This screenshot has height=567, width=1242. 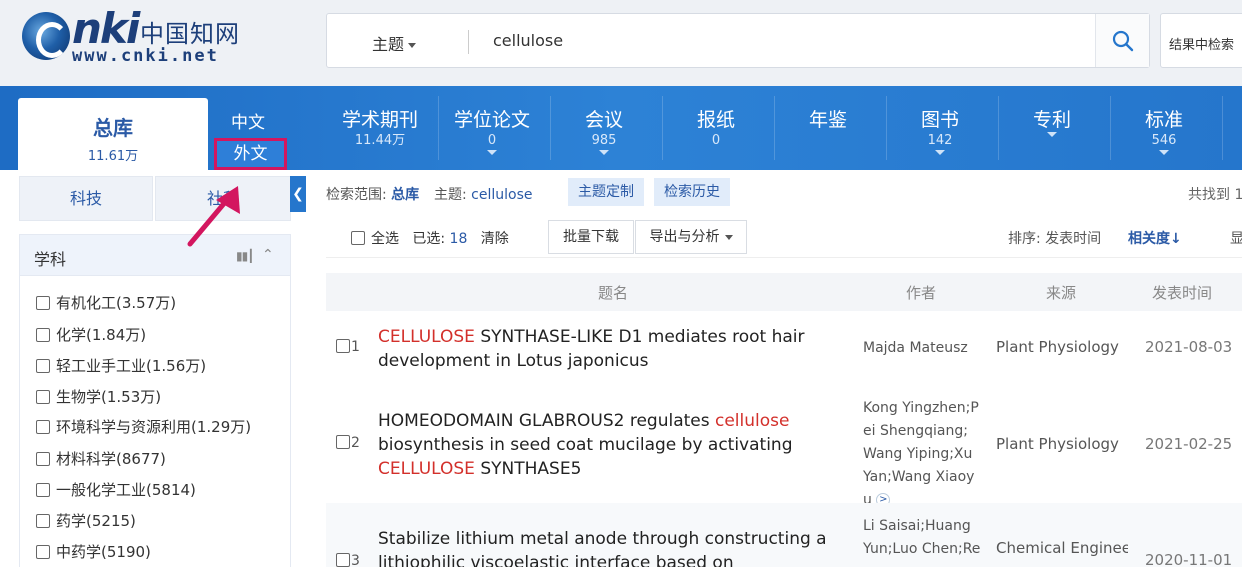 I want to click on tab-count: 0, so click(x=716, y=140).